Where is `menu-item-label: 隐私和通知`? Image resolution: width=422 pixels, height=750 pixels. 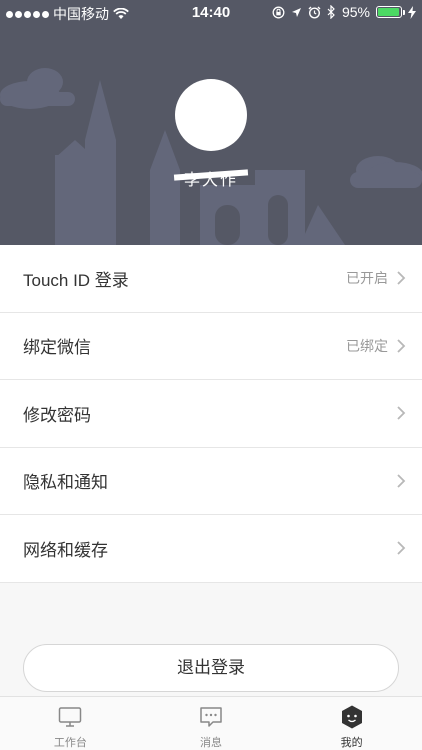
menu-item-label: 隐私和通知 is located at coordinates (65, 483).